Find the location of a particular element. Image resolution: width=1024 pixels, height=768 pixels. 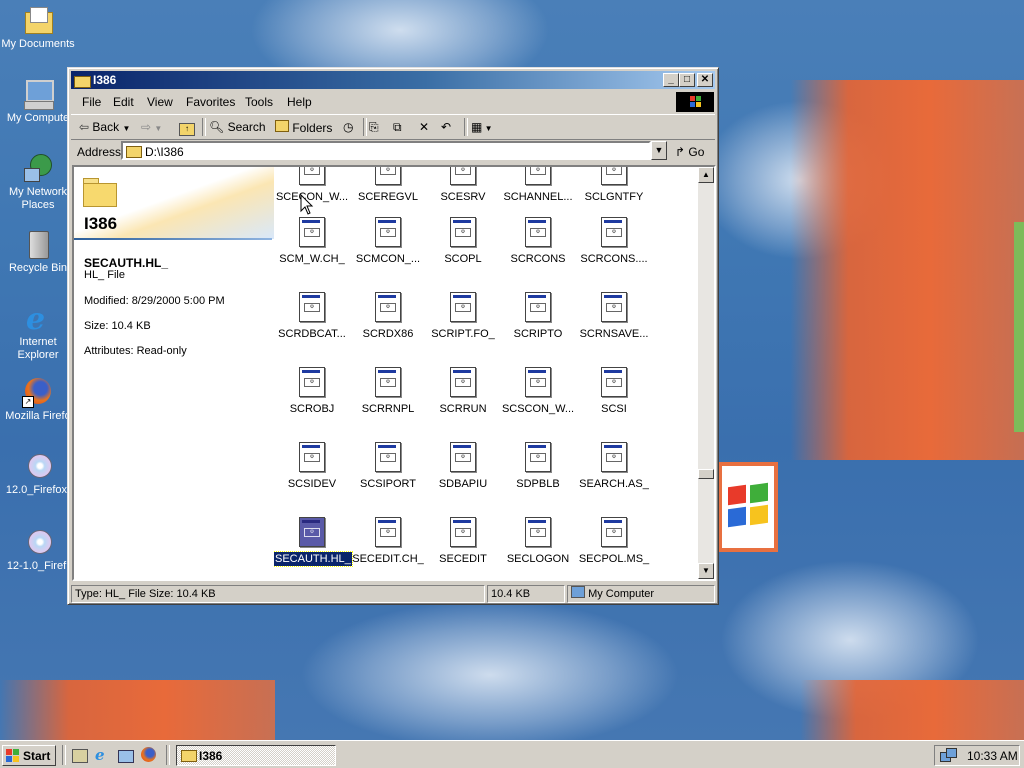

clock: 10:33 AM is located at coordinates (992, 756).